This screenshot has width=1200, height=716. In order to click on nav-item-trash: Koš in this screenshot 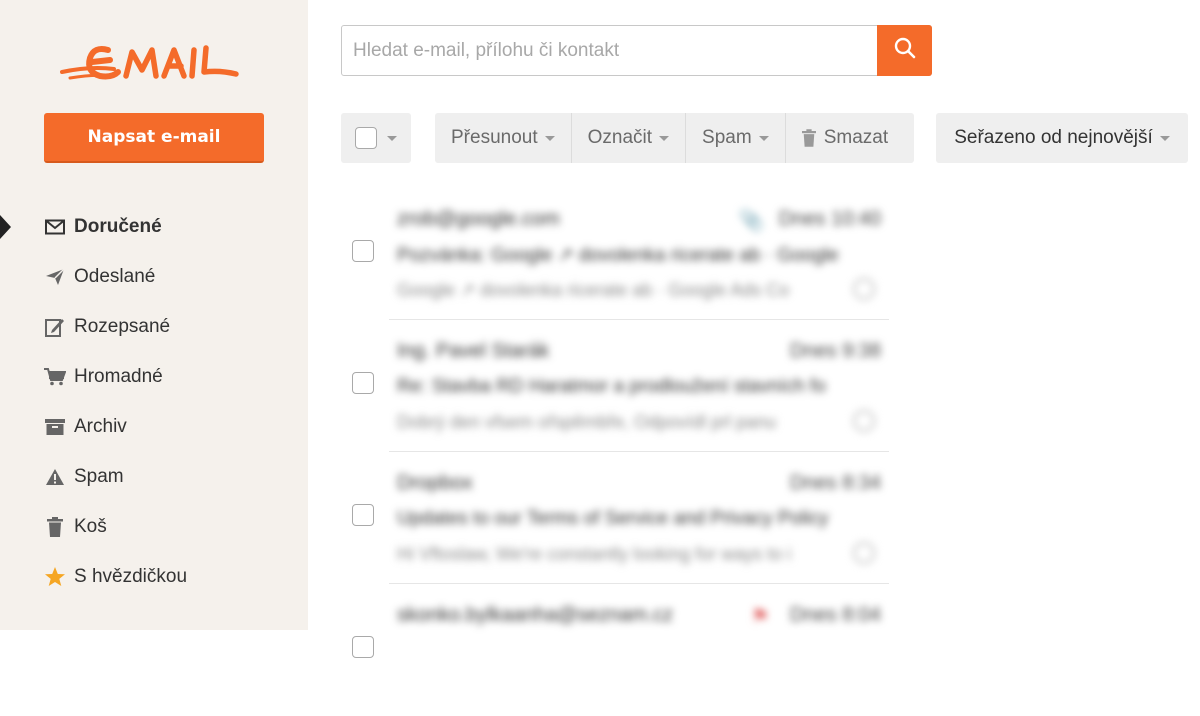, I will do `click(154, 527)`.